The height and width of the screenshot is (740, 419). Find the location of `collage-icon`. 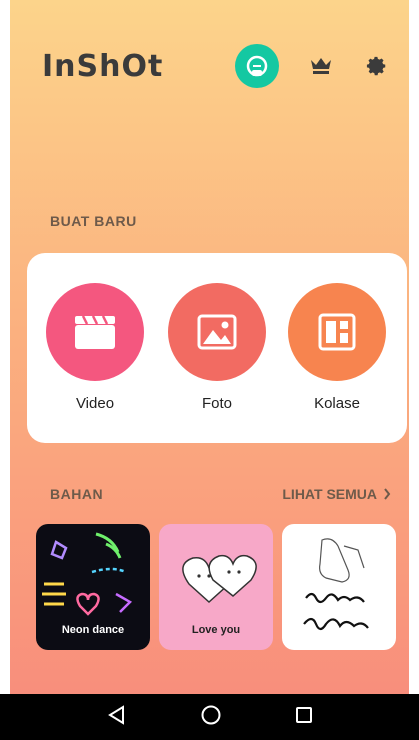

collage-icon is located at coordinates (337, 332).